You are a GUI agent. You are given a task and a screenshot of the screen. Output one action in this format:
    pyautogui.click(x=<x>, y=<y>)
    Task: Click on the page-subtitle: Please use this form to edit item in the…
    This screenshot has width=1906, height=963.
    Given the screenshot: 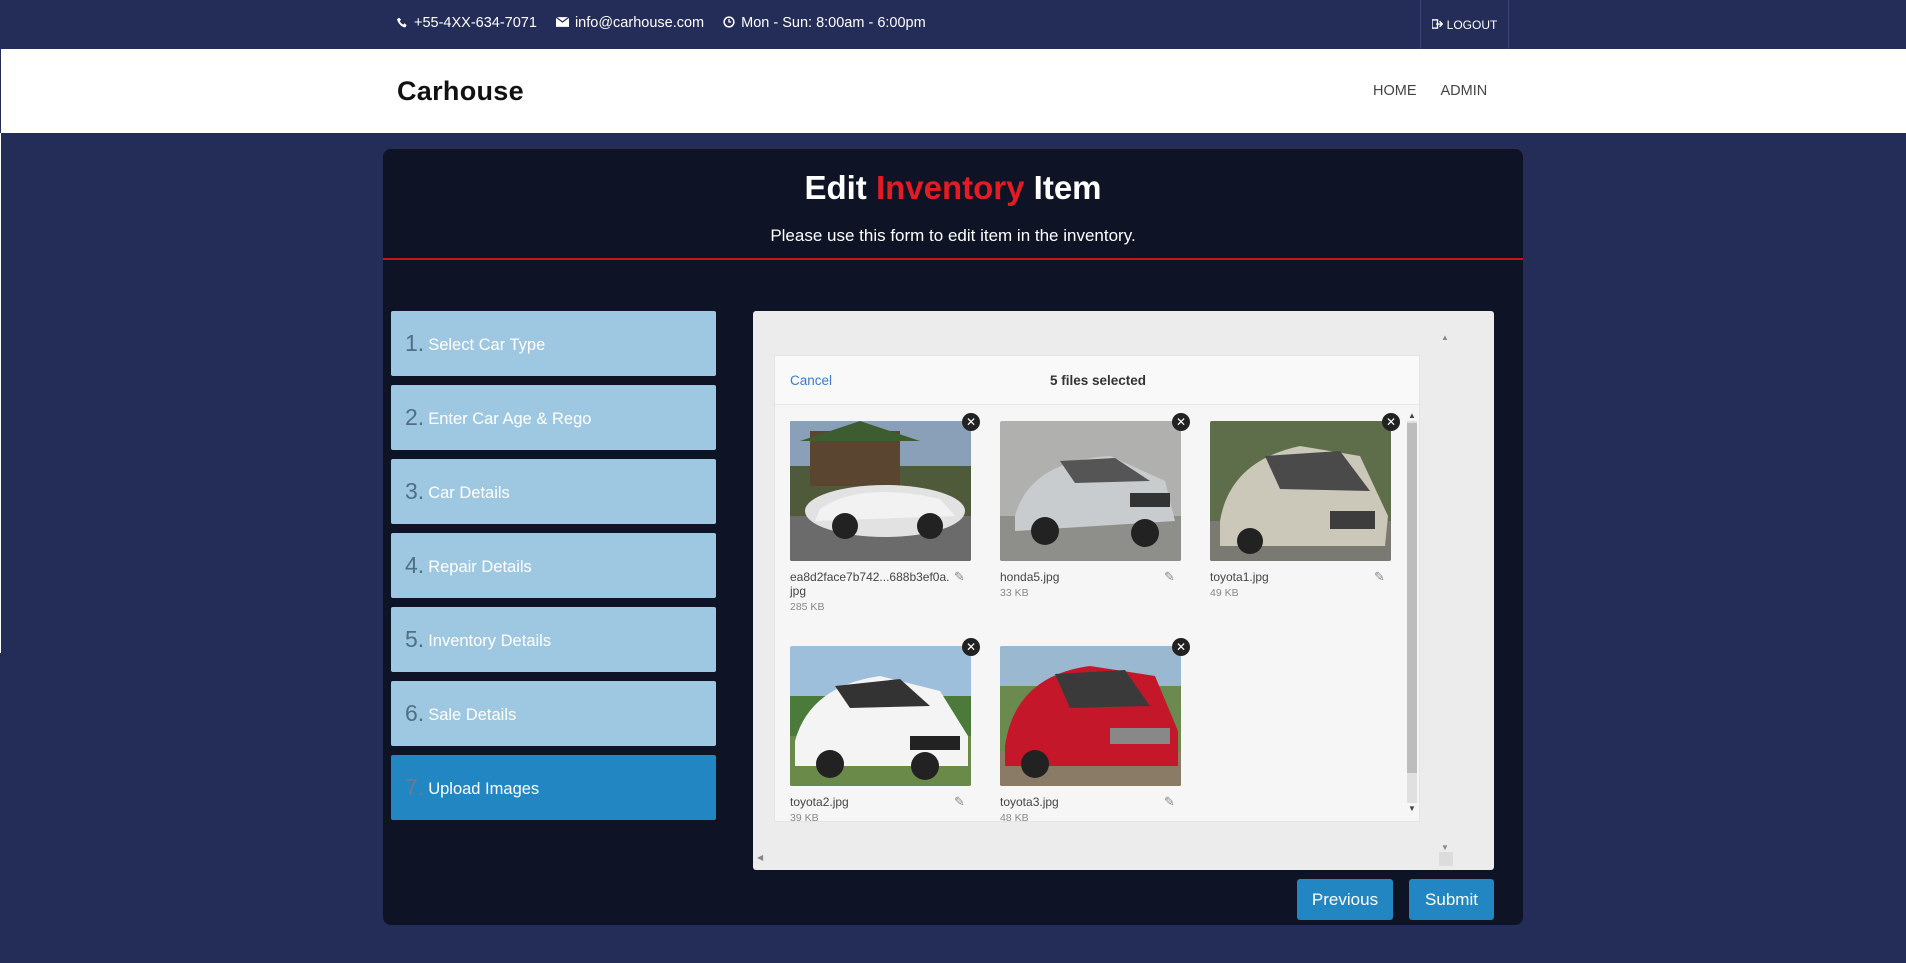 What is the action you would take?
    pyautogui.click(x=953, y=235)
    